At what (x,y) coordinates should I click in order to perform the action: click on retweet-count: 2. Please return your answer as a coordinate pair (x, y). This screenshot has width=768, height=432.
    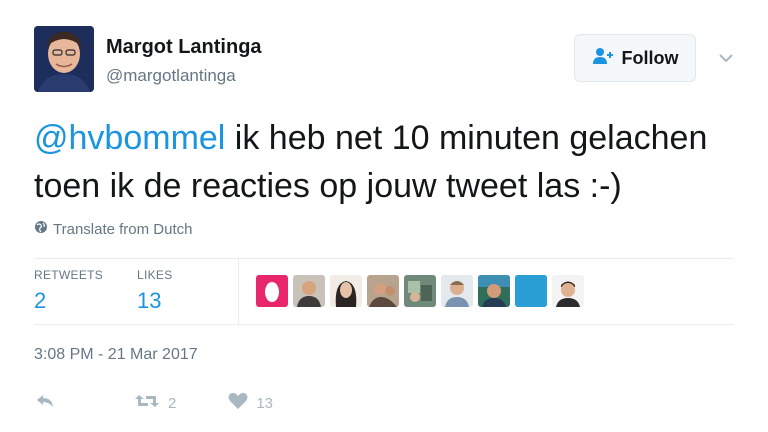
    Looking at the image, I should click on (172, 403).